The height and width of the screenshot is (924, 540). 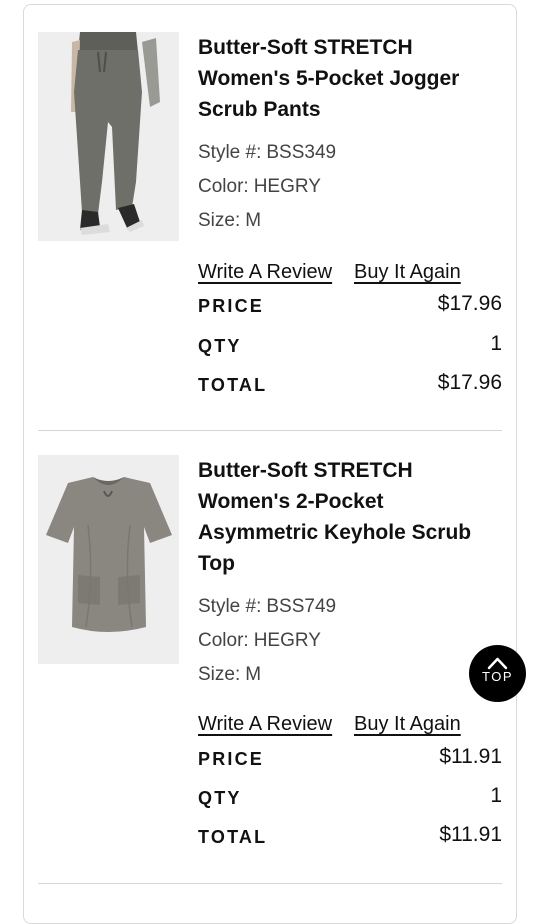 What do you see at coordinates (350, 307) in the screenshot?
I see `price-row: PRICE $17.96` at bounding box center [350, 307].